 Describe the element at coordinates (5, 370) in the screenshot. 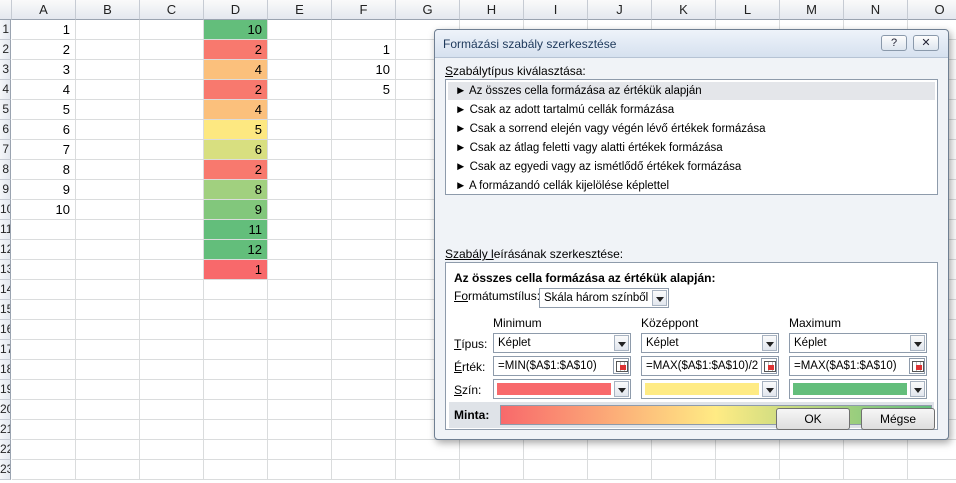

I see `row-header-18: 18` at that location.